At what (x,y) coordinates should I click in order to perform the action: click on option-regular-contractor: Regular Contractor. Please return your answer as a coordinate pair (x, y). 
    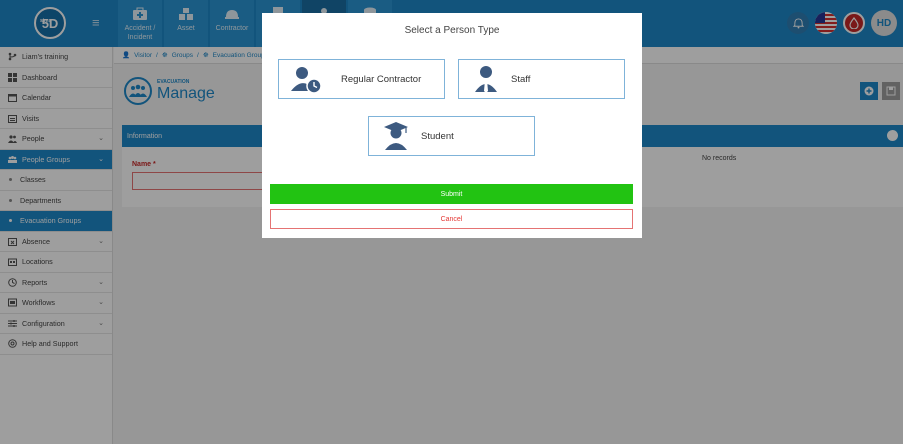
    Looking at the image, I should click on (361, 79).